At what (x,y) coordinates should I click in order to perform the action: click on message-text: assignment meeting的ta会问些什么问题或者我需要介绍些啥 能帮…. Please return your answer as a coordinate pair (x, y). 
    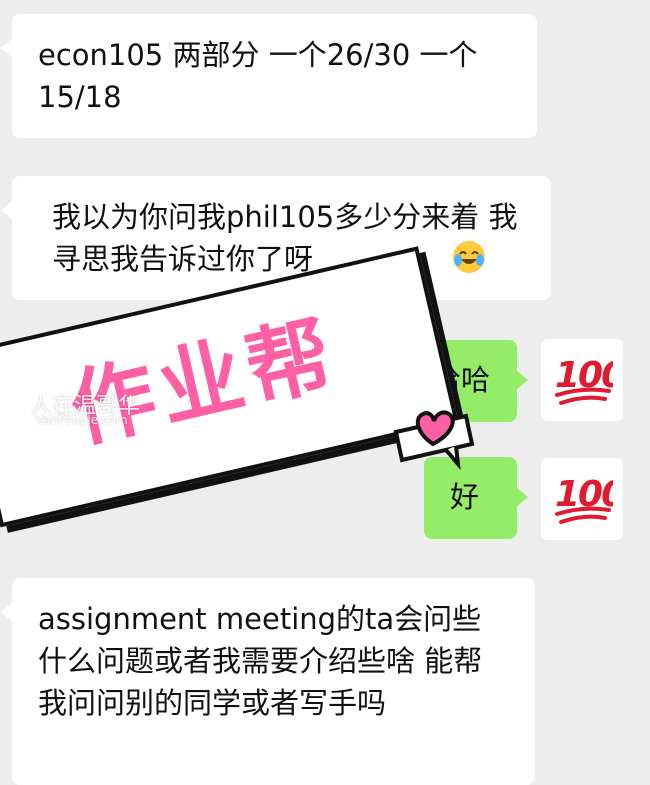
    Looking at the image, I should click on (260, 661).